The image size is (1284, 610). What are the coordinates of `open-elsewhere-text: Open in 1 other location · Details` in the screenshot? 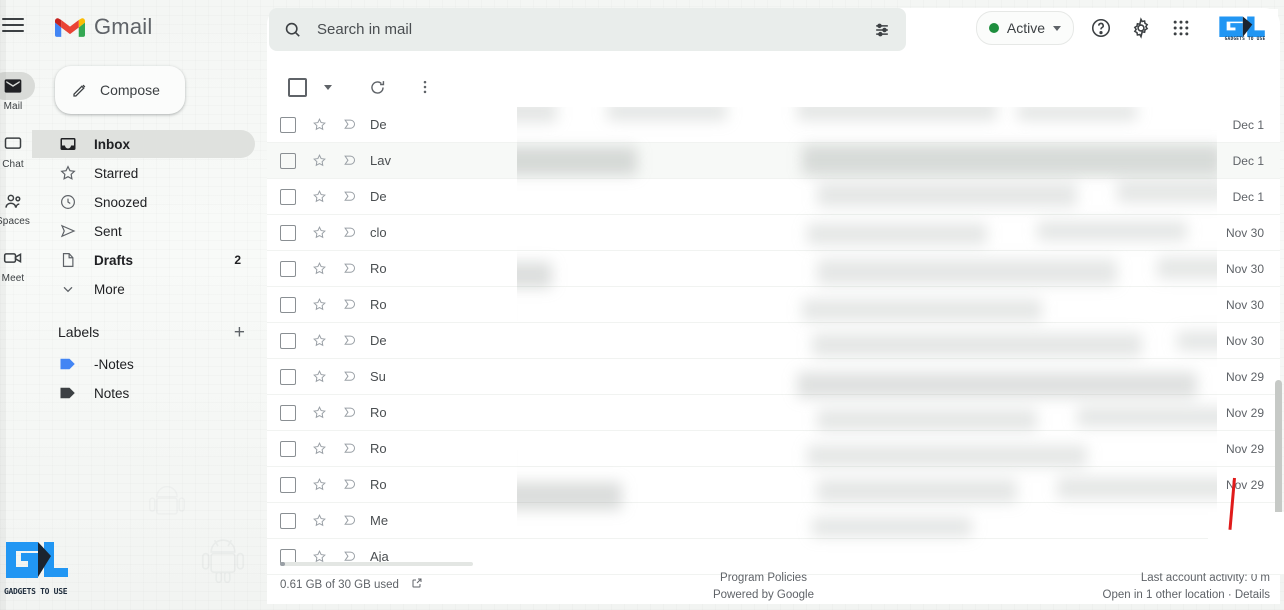 It's located at (1095, 595).